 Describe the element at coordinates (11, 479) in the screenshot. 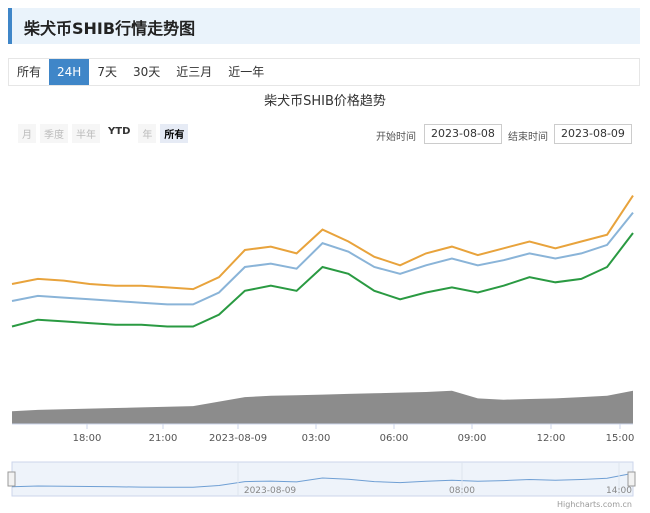

I see `navigator-left-handle` at that location.